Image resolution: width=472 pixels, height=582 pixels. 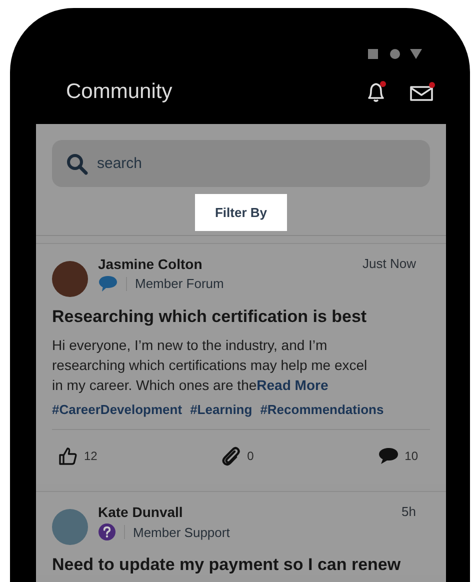 What do you see at coordinates (240, 212) in the screenshot?
I see `filter-by-button: Filter By` at bounding box center [240, 212].